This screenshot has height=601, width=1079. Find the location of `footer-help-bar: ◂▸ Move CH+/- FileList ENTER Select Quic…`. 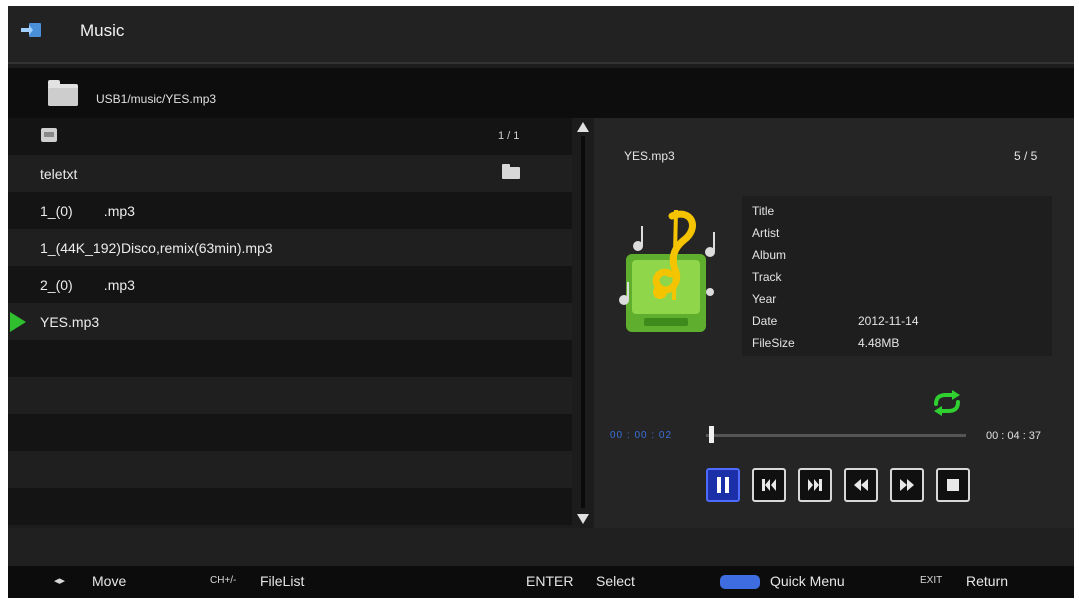

footer-help-bar: ◂▸ Move CH+/- FileList ENTER Select Quic… is located at coordinates (541, 582).